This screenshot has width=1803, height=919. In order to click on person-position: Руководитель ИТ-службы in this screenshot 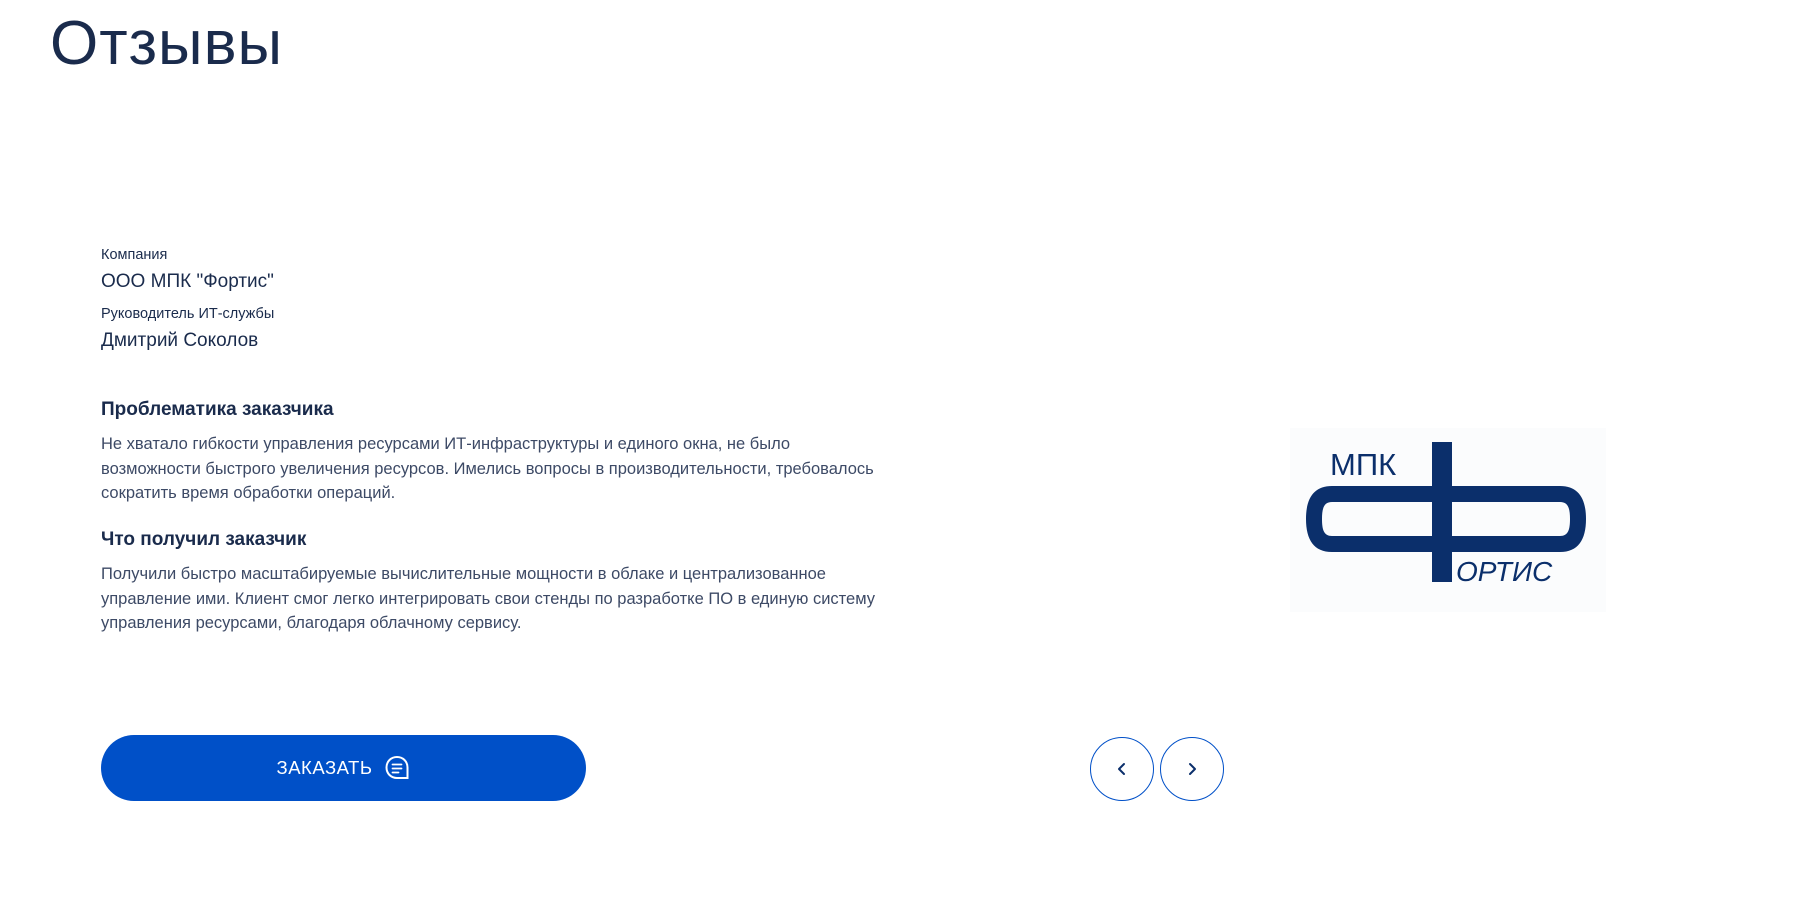, I will do `click(188, 314)`.